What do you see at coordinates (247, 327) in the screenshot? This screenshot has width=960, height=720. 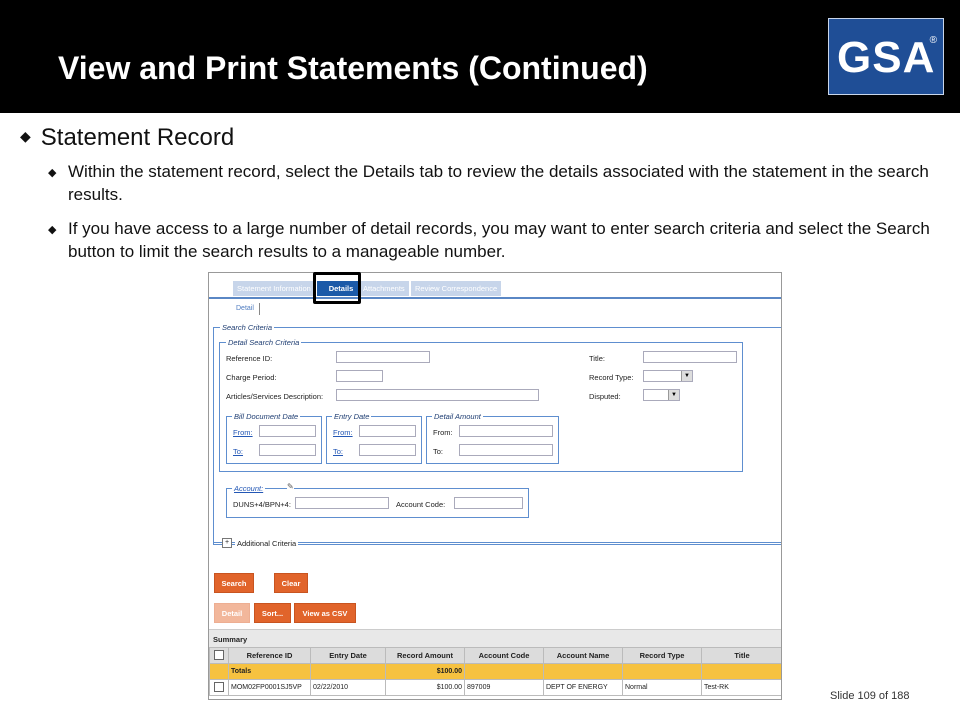 I see `search-criteria-legend: Search Criteria` at bounding box center [247, 327].